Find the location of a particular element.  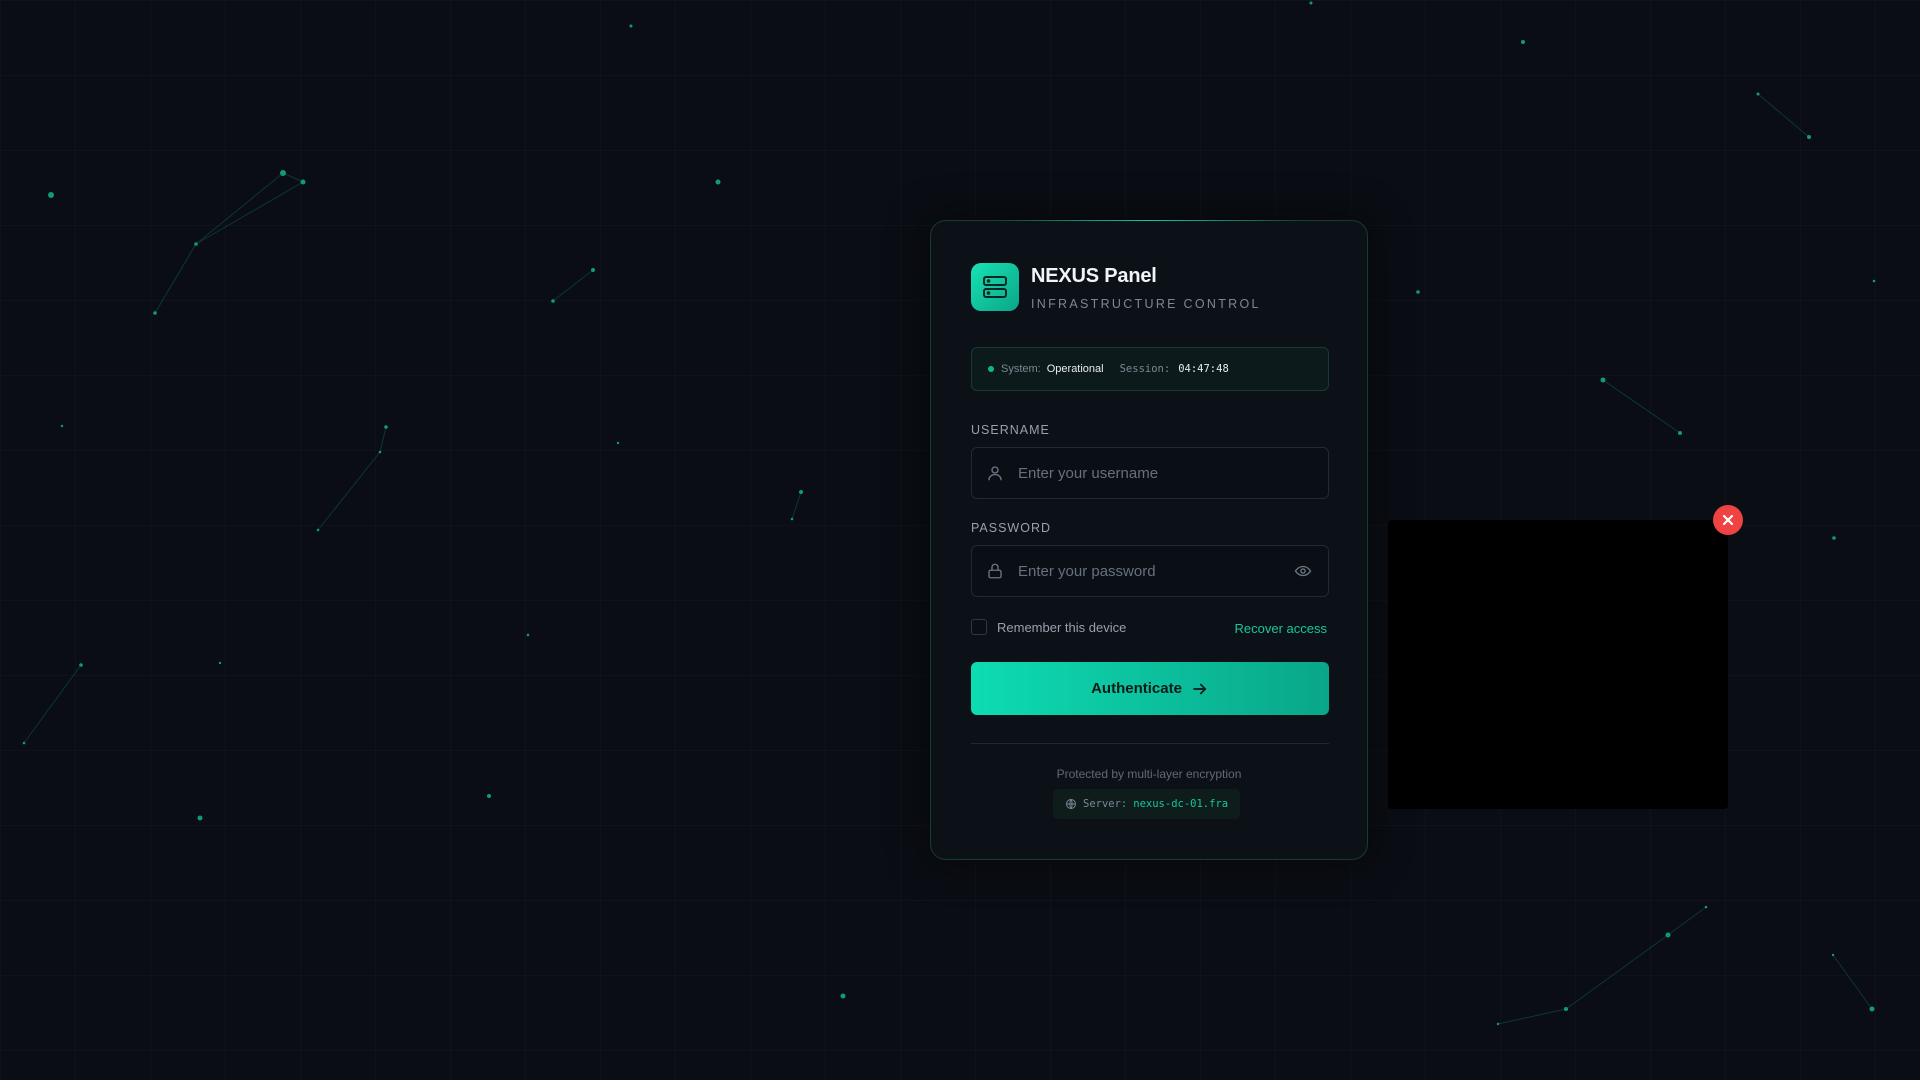

eye-icon is located at coordinates (1303, 571).